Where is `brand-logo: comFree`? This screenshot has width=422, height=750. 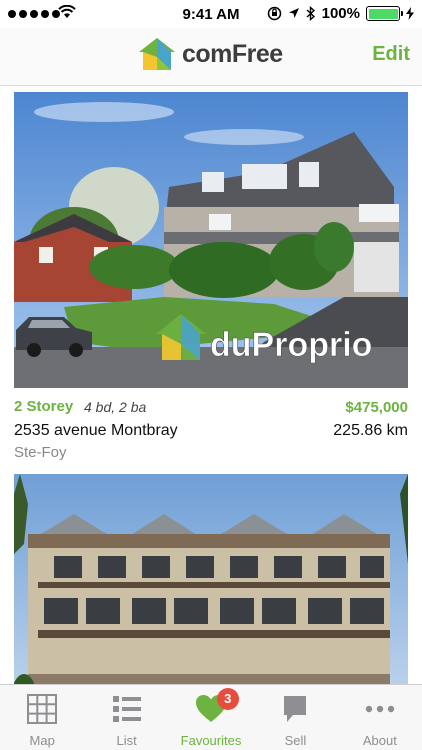 brand-logo: comFree is located at coordinates (210, 54).